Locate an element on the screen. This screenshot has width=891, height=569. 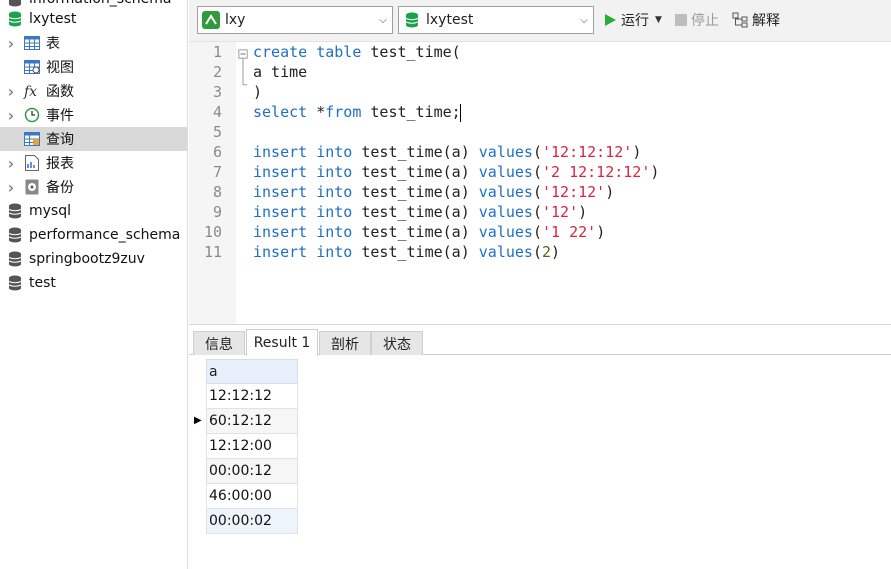
tree-item-query: 查询 is located at coordinates (93, 139).